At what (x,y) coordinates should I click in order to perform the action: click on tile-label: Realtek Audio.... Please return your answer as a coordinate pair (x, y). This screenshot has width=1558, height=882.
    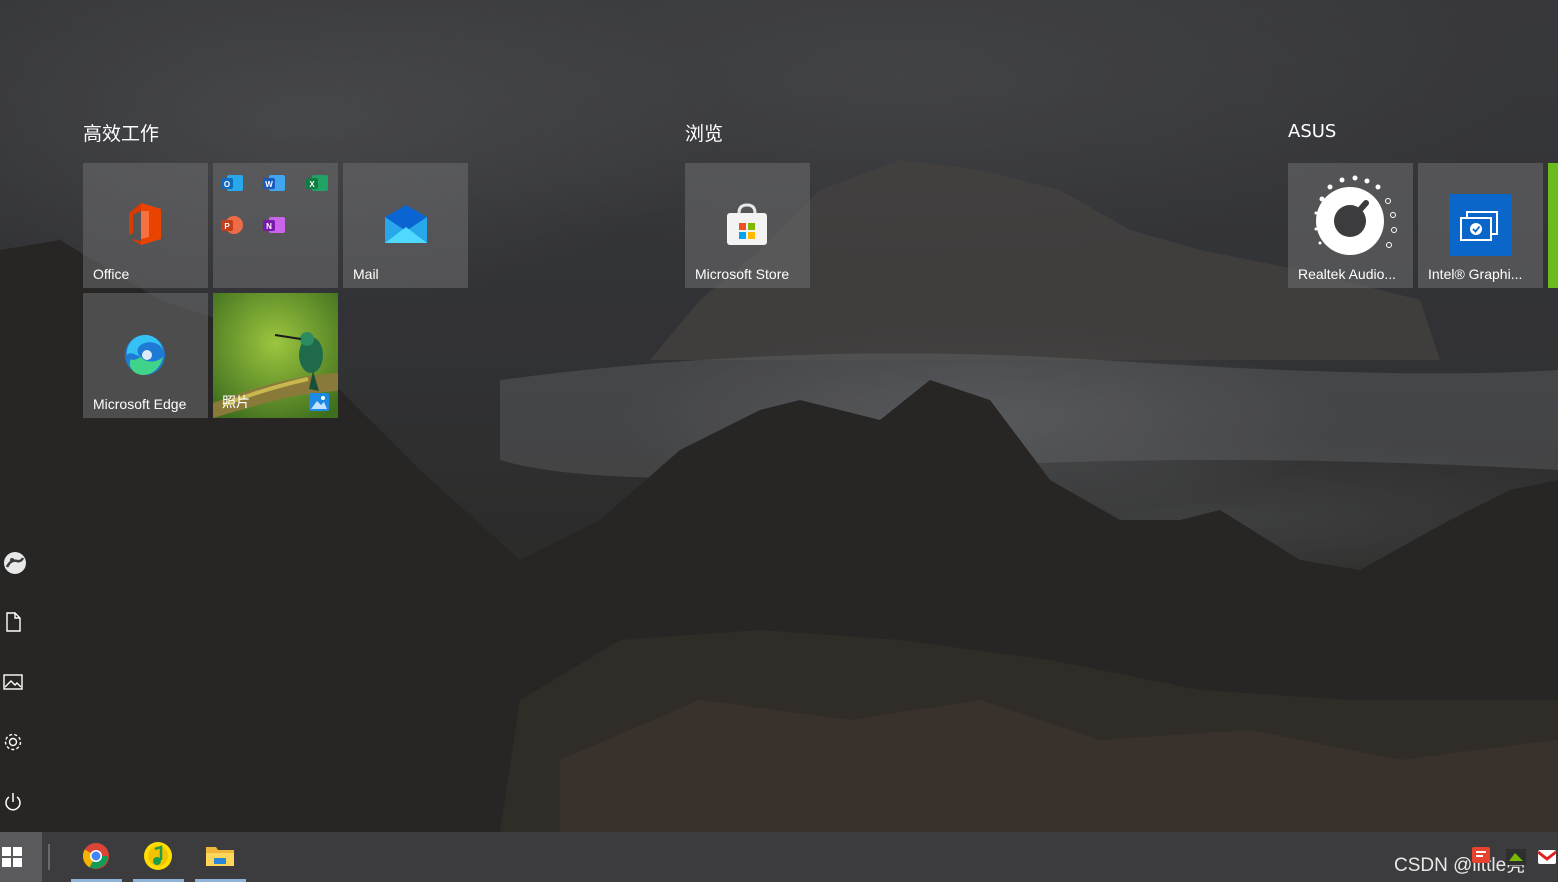
    Looking at the image, I should click on (1347, 274).